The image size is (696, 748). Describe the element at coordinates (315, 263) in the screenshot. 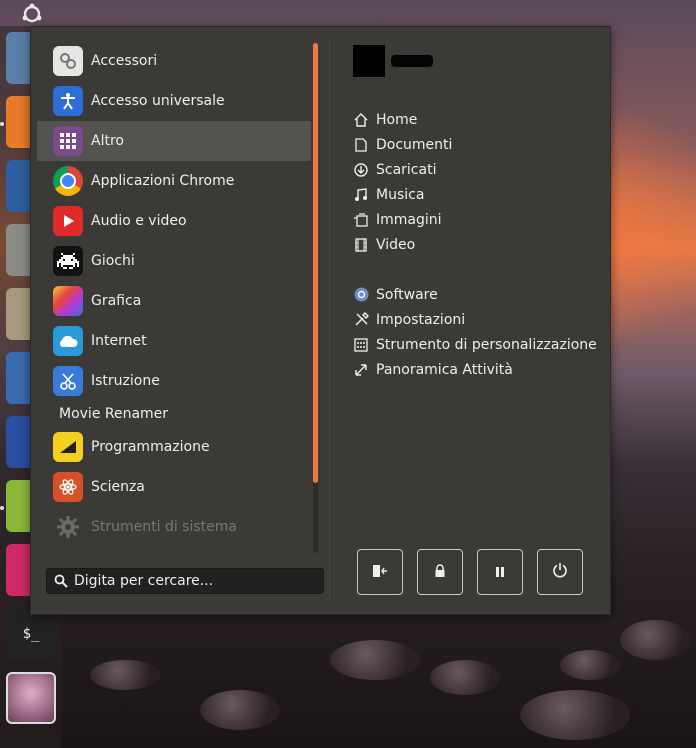

I see `scrollbar-thumb` at that location.